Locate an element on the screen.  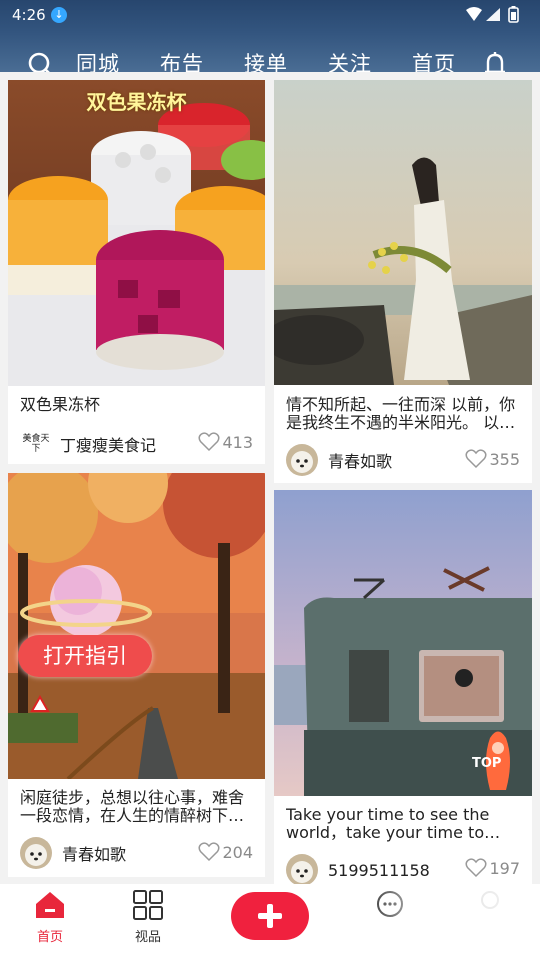
like-count: 413 is located at coordinates (225, 442).